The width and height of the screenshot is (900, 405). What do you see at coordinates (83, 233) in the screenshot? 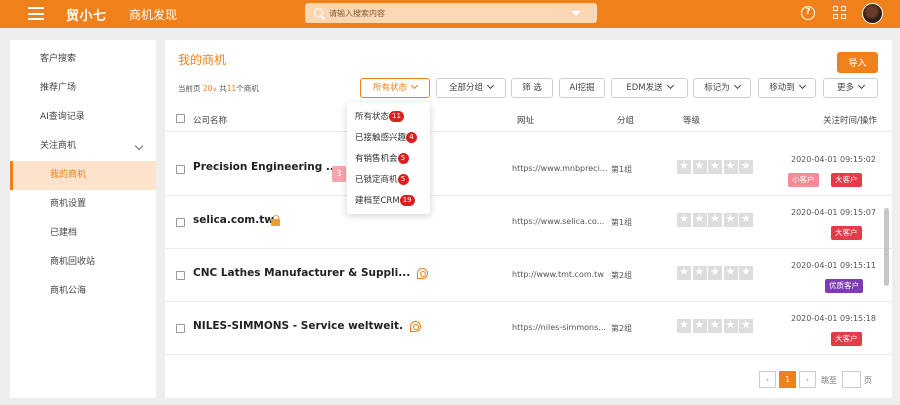
I see `sidebar-item-archived: 已建档` at bounding box center [83, 233].